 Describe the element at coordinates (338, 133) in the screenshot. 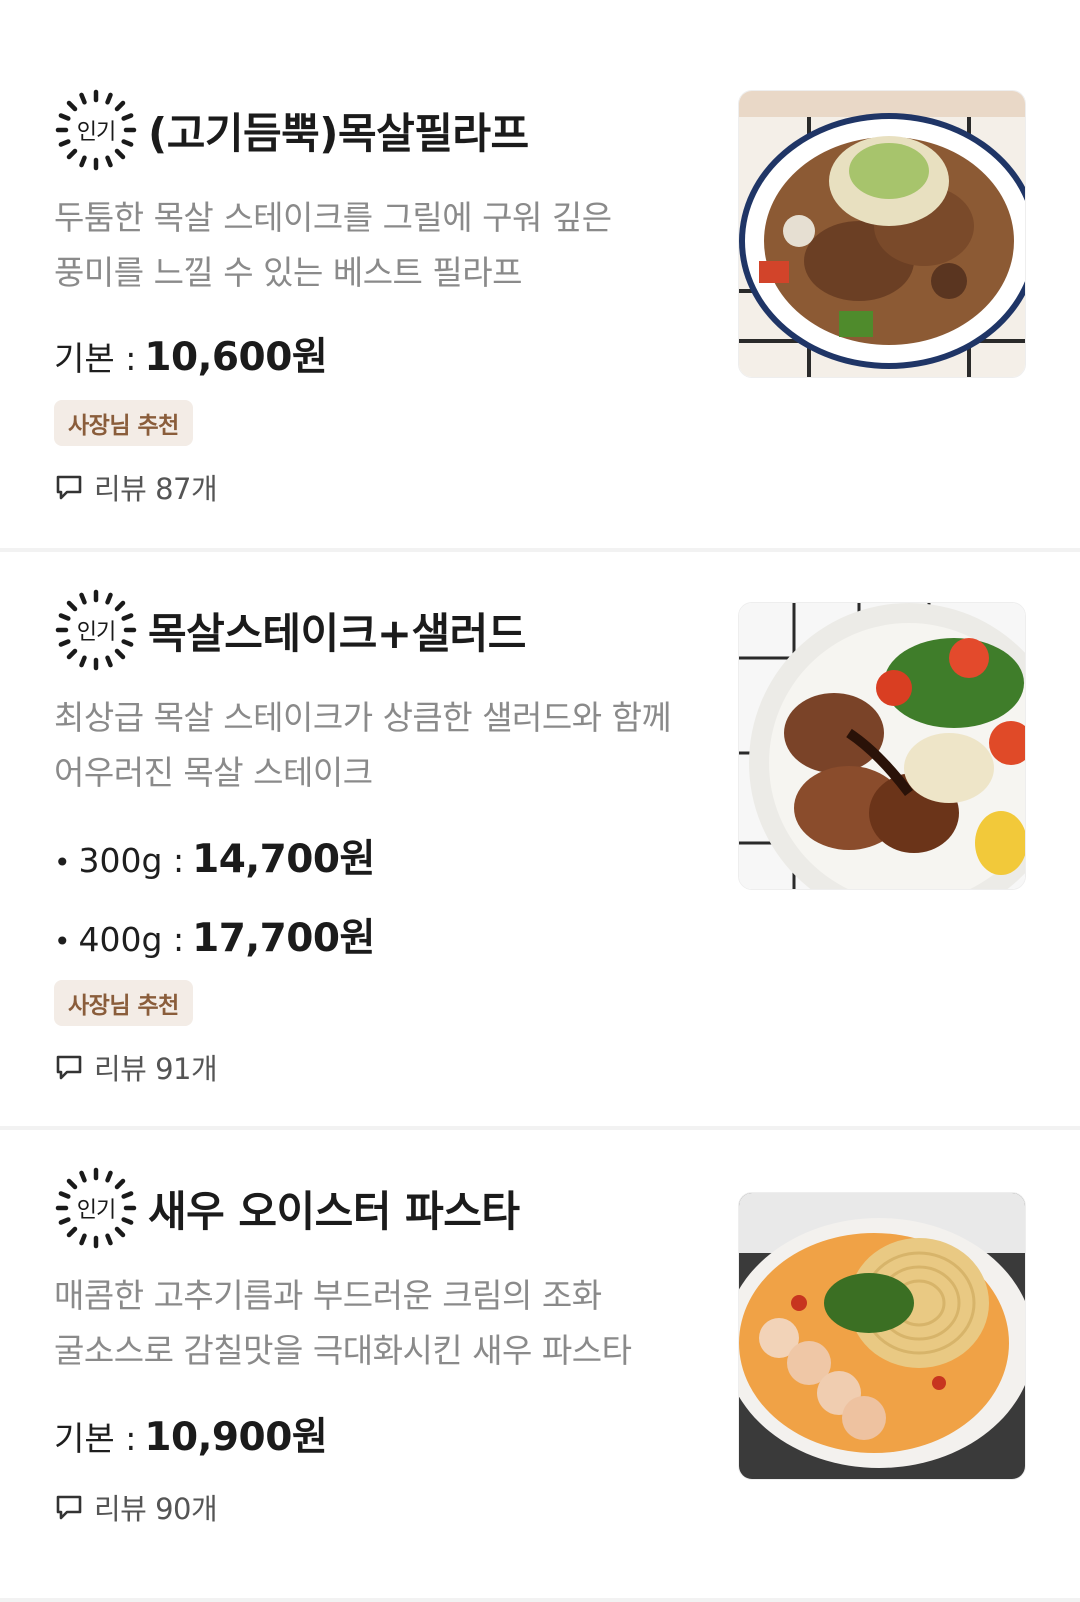

I see `menu-title: (고기듬뿍)목살필라프` at that location.